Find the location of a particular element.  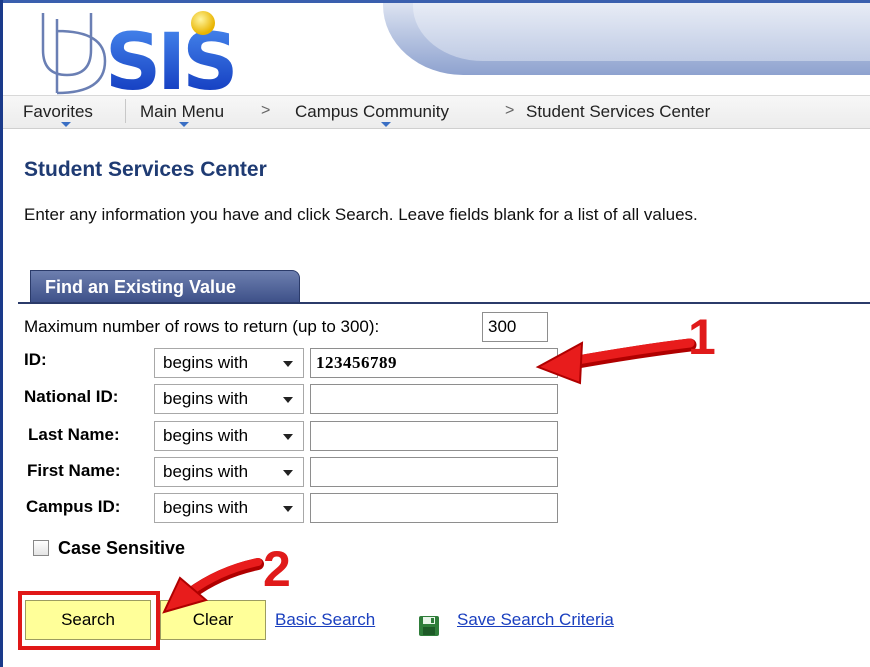

first-name-operator-select: begins with is located at coordinates (229, 472).